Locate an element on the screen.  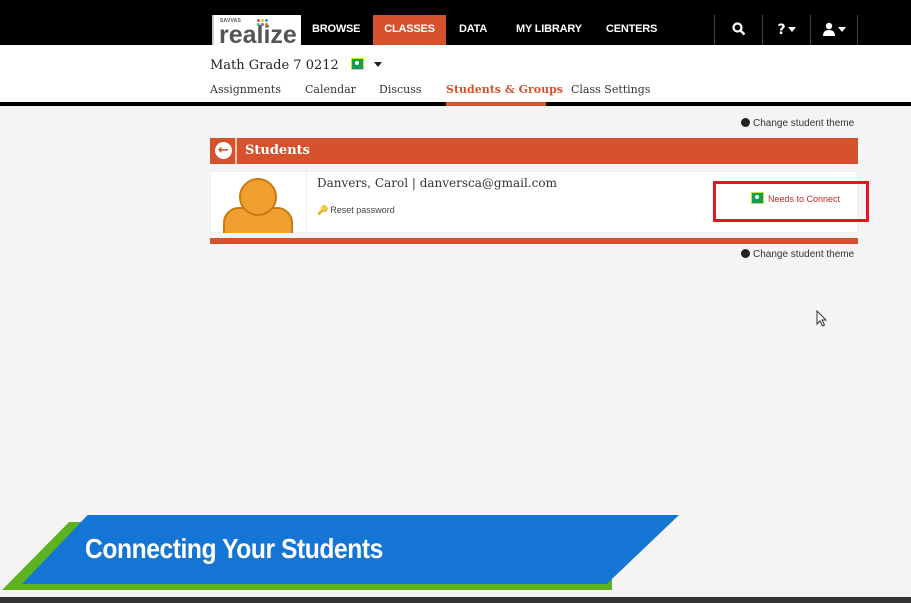
avatar-head is located at coordinates (258, 197).